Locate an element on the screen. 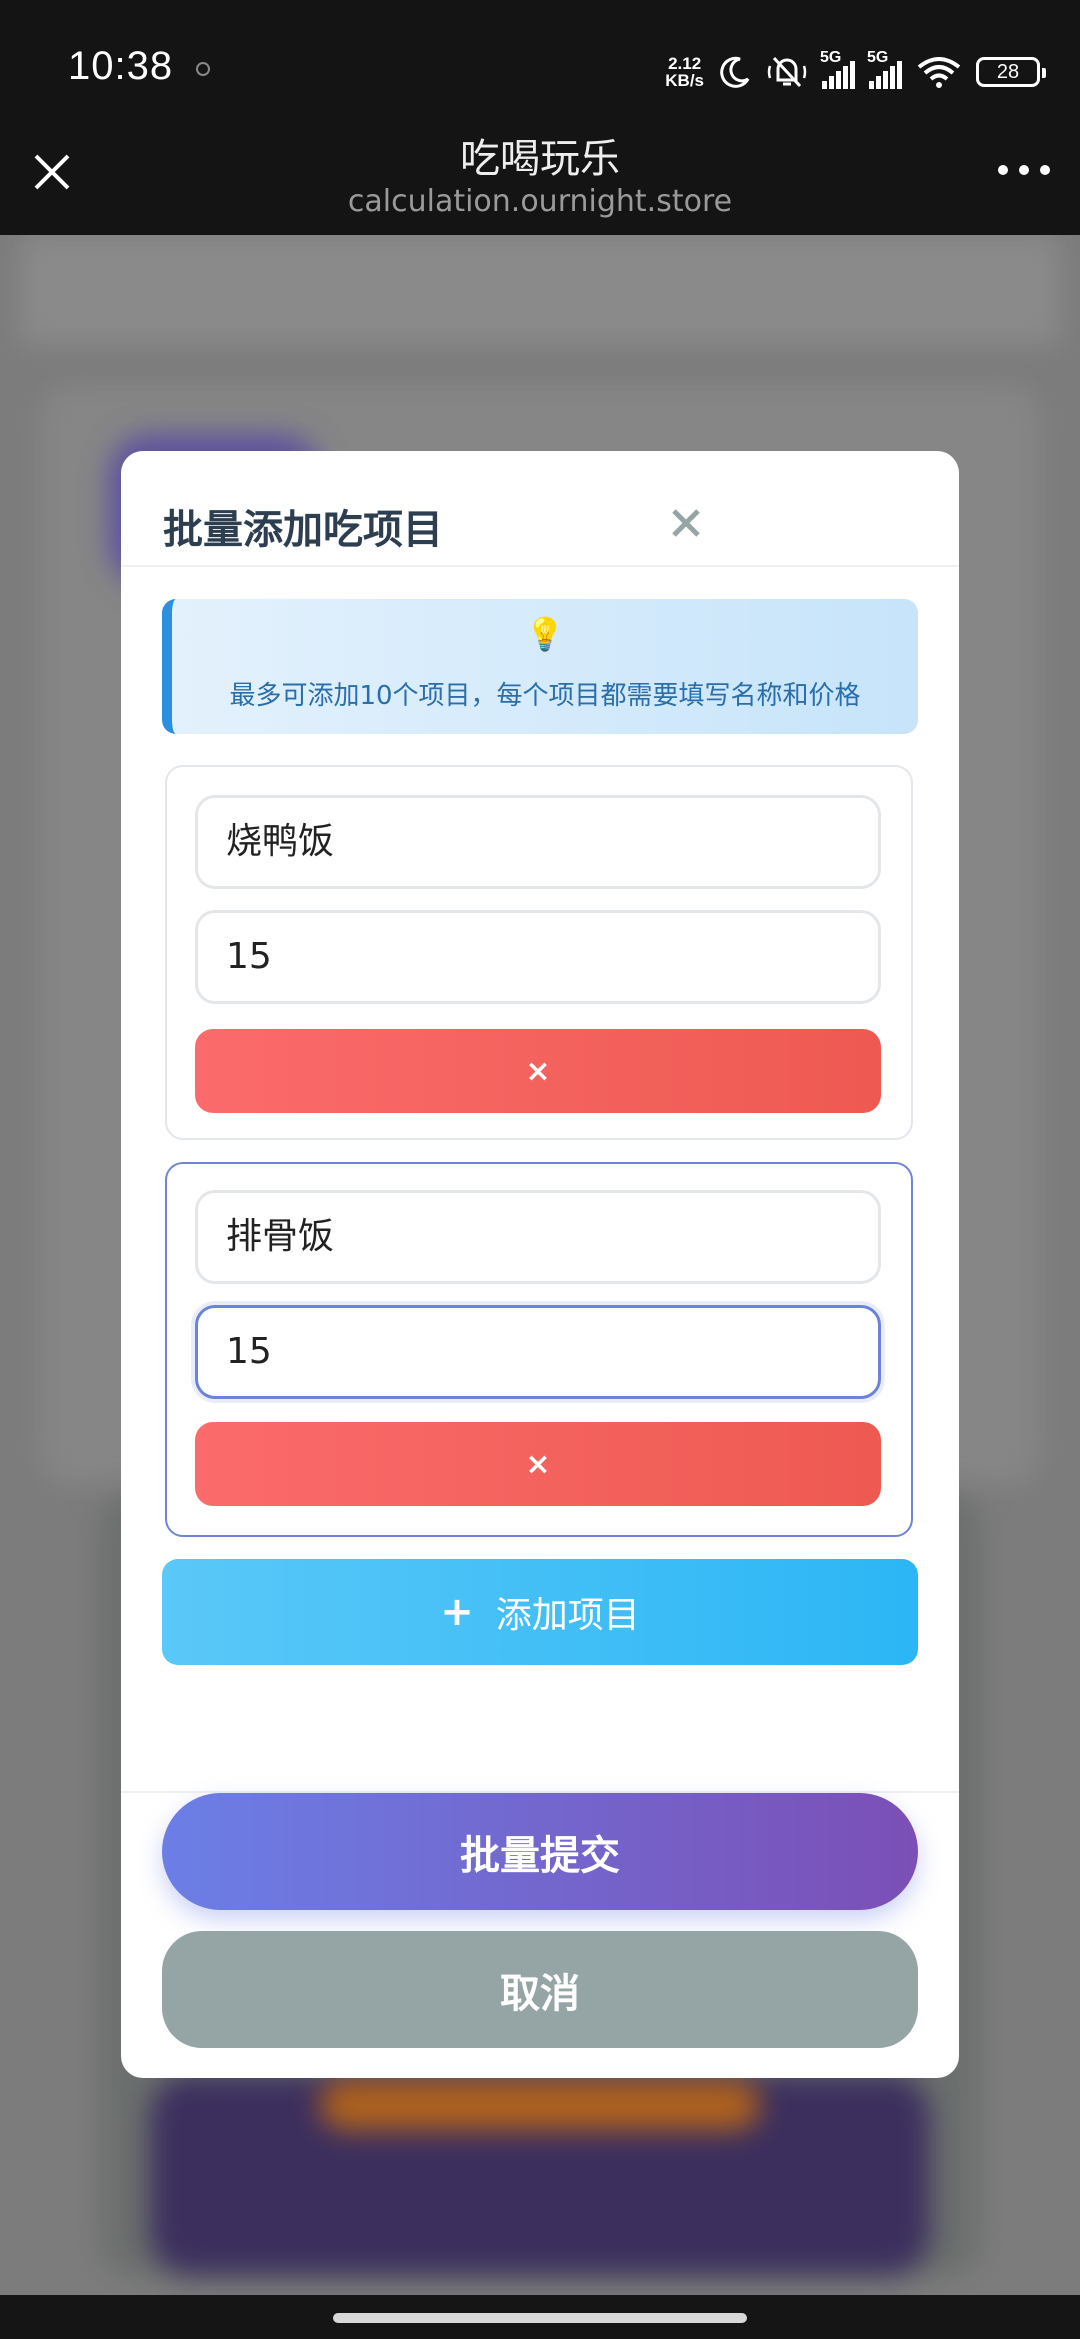 The width and height of the screenshot is (1080, 2339). page-url: calculation.ournight.store is located at coordinates (540, 201).